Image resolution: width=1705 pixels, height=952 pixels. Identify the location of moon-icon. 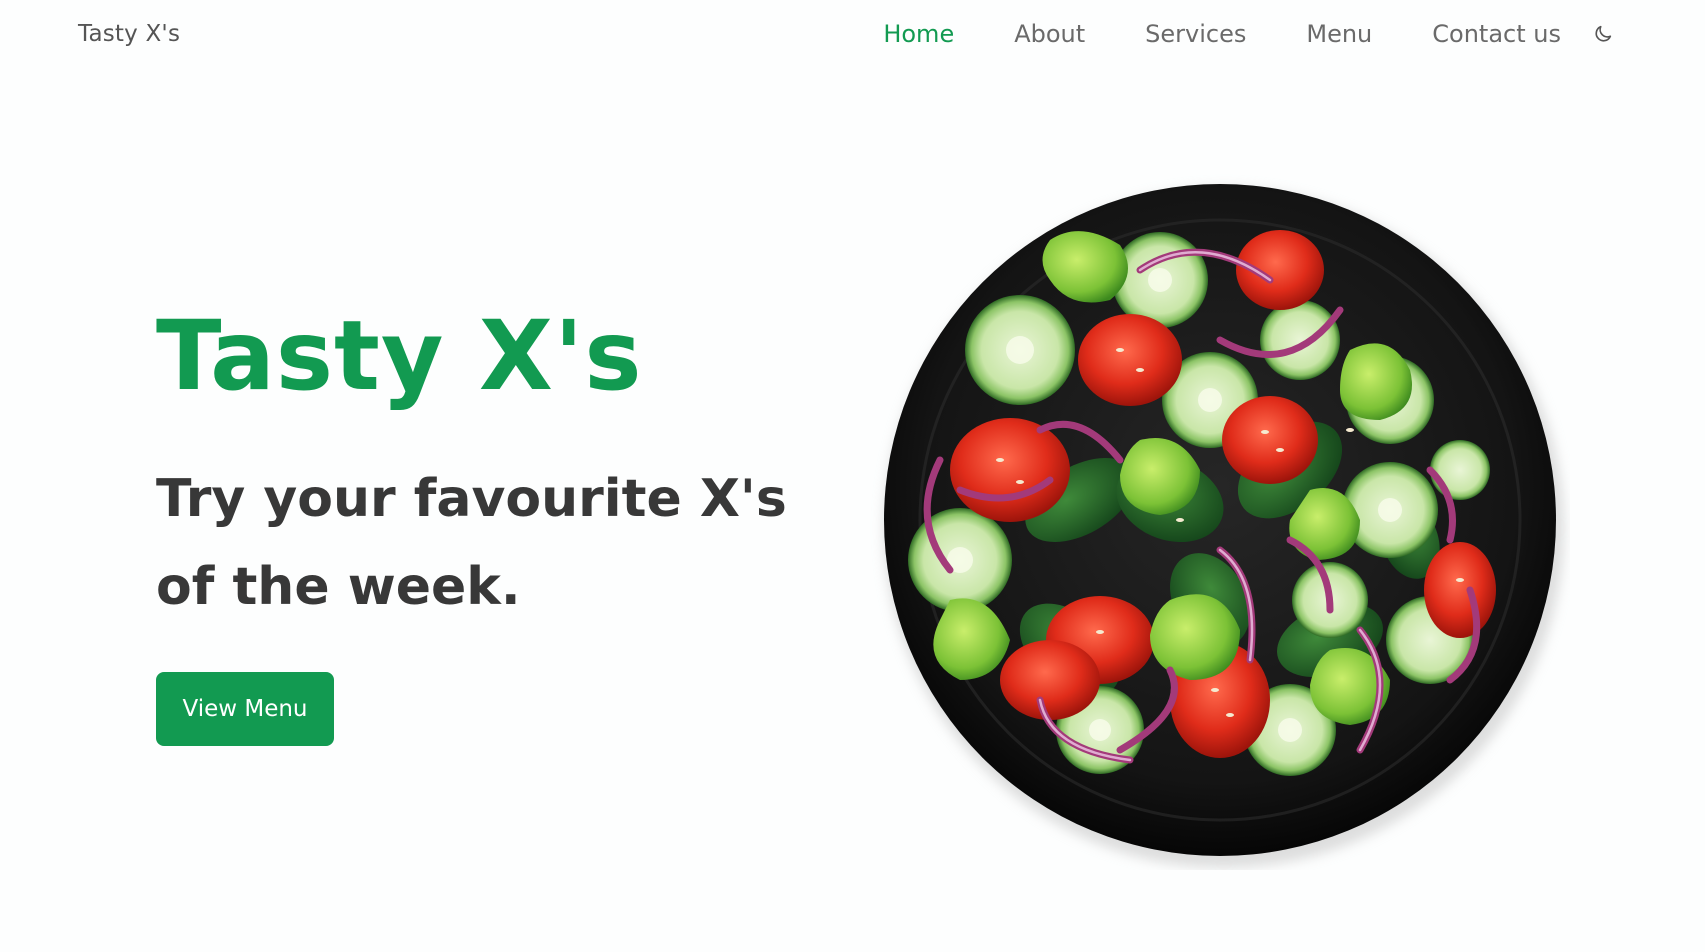
(1603, 33).